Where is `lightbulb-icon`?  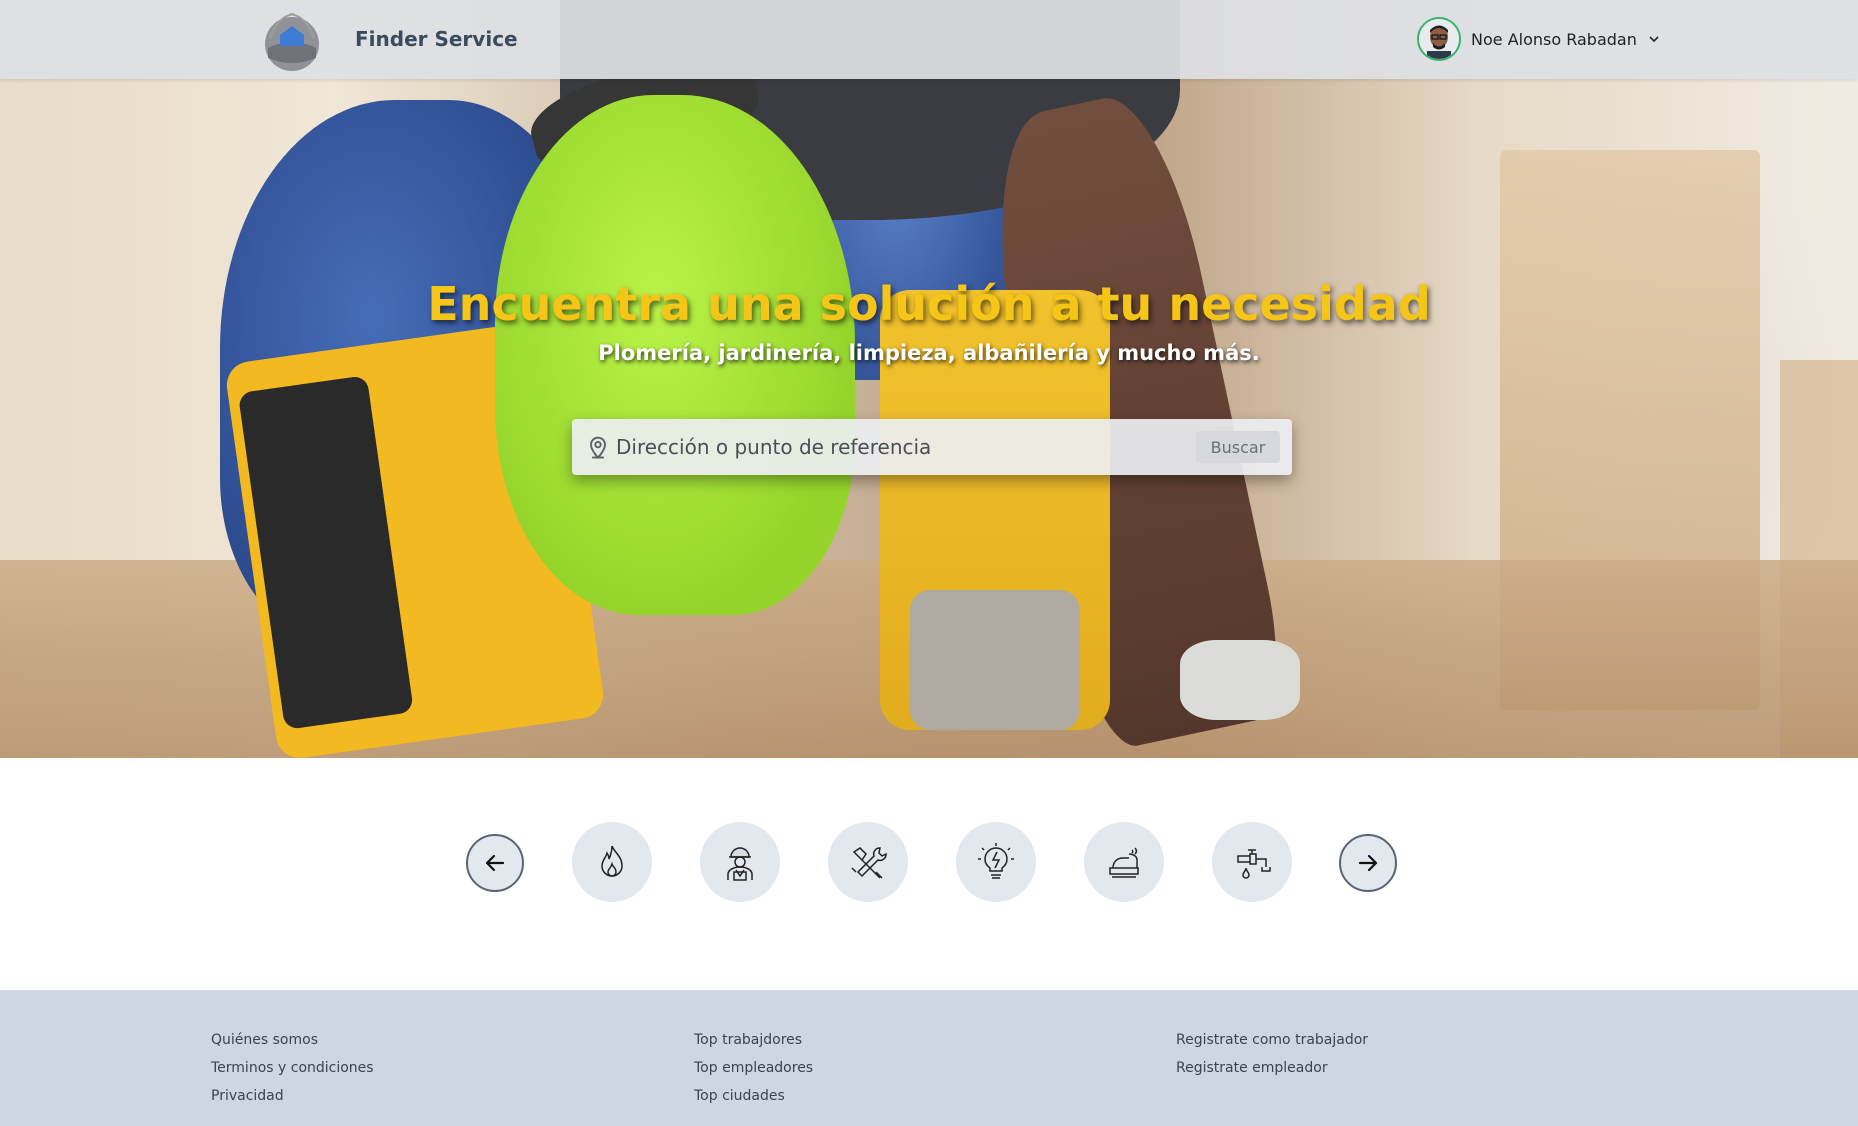
lightbulb-icon is located at coordinates (996, 861).